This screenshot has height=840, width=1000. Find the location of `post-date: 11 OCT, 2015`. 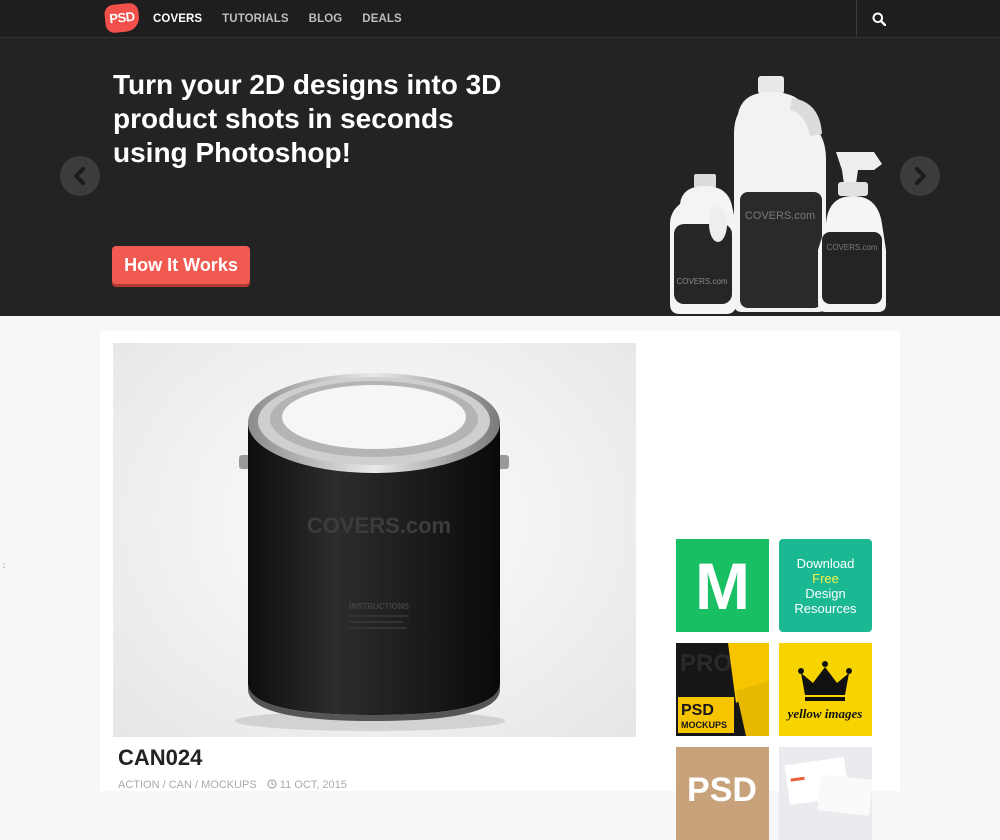

post-date: 11 OCT, 2015 is located at coordinates (307, 785).